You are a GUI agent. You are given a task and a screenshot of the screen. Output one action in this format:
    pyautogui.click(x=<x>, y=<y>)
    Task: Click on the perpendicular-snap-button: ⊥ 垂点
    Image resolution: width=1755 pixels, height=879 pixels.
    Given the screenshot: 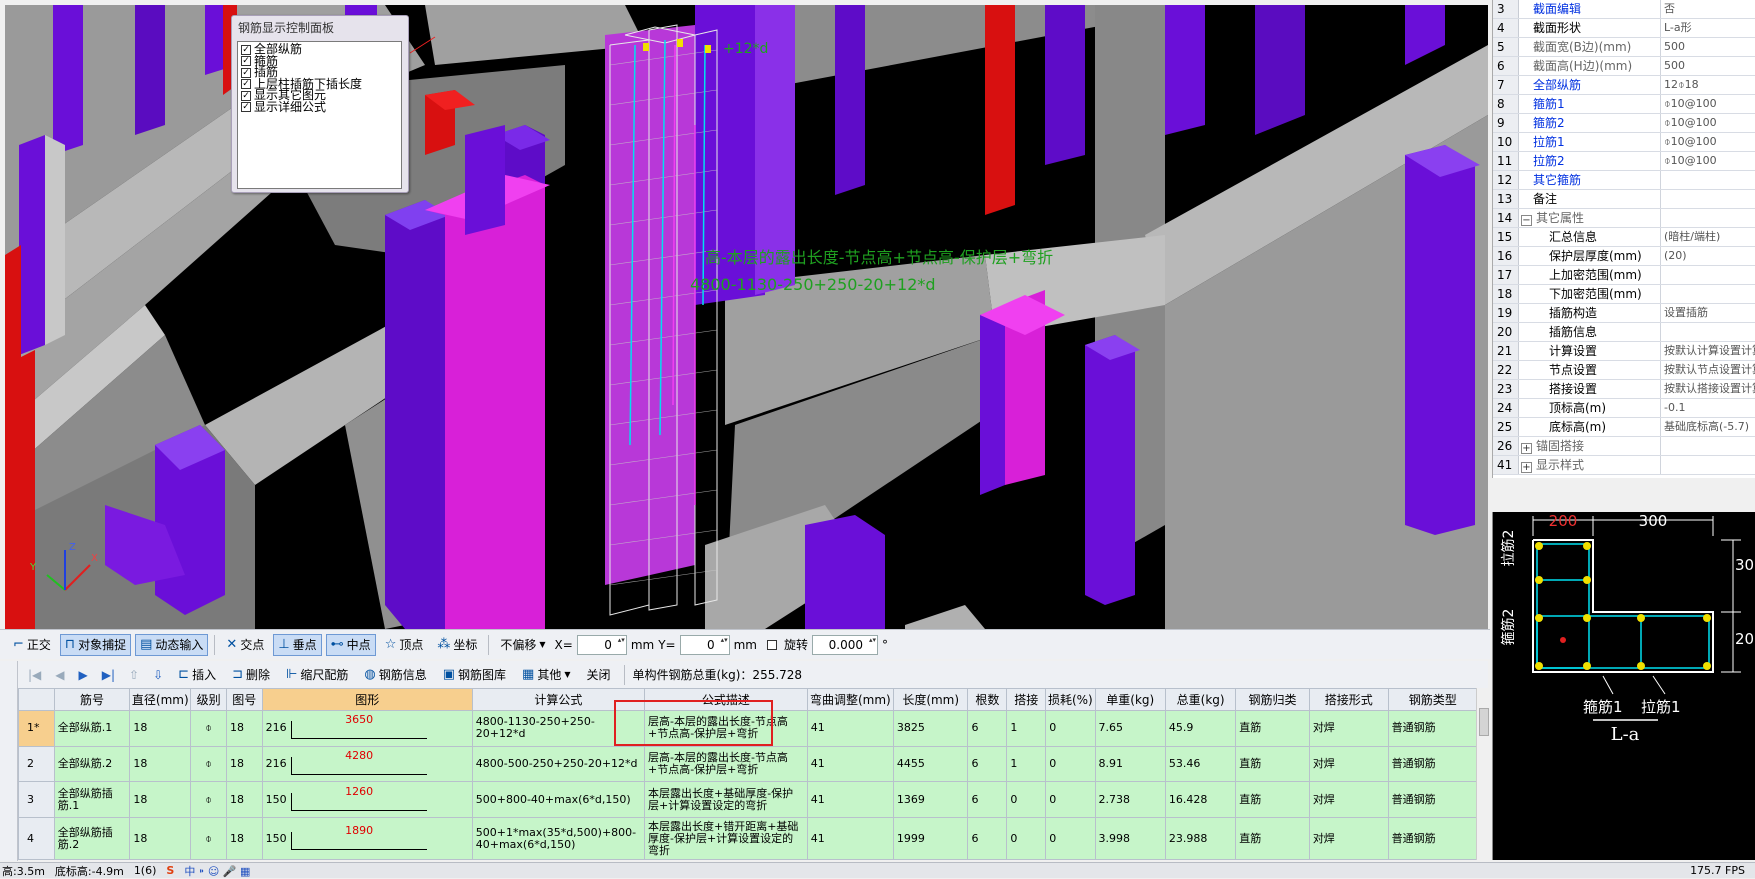 What is the action you would take?
    pyautogui.click(x=297, y=644)
    